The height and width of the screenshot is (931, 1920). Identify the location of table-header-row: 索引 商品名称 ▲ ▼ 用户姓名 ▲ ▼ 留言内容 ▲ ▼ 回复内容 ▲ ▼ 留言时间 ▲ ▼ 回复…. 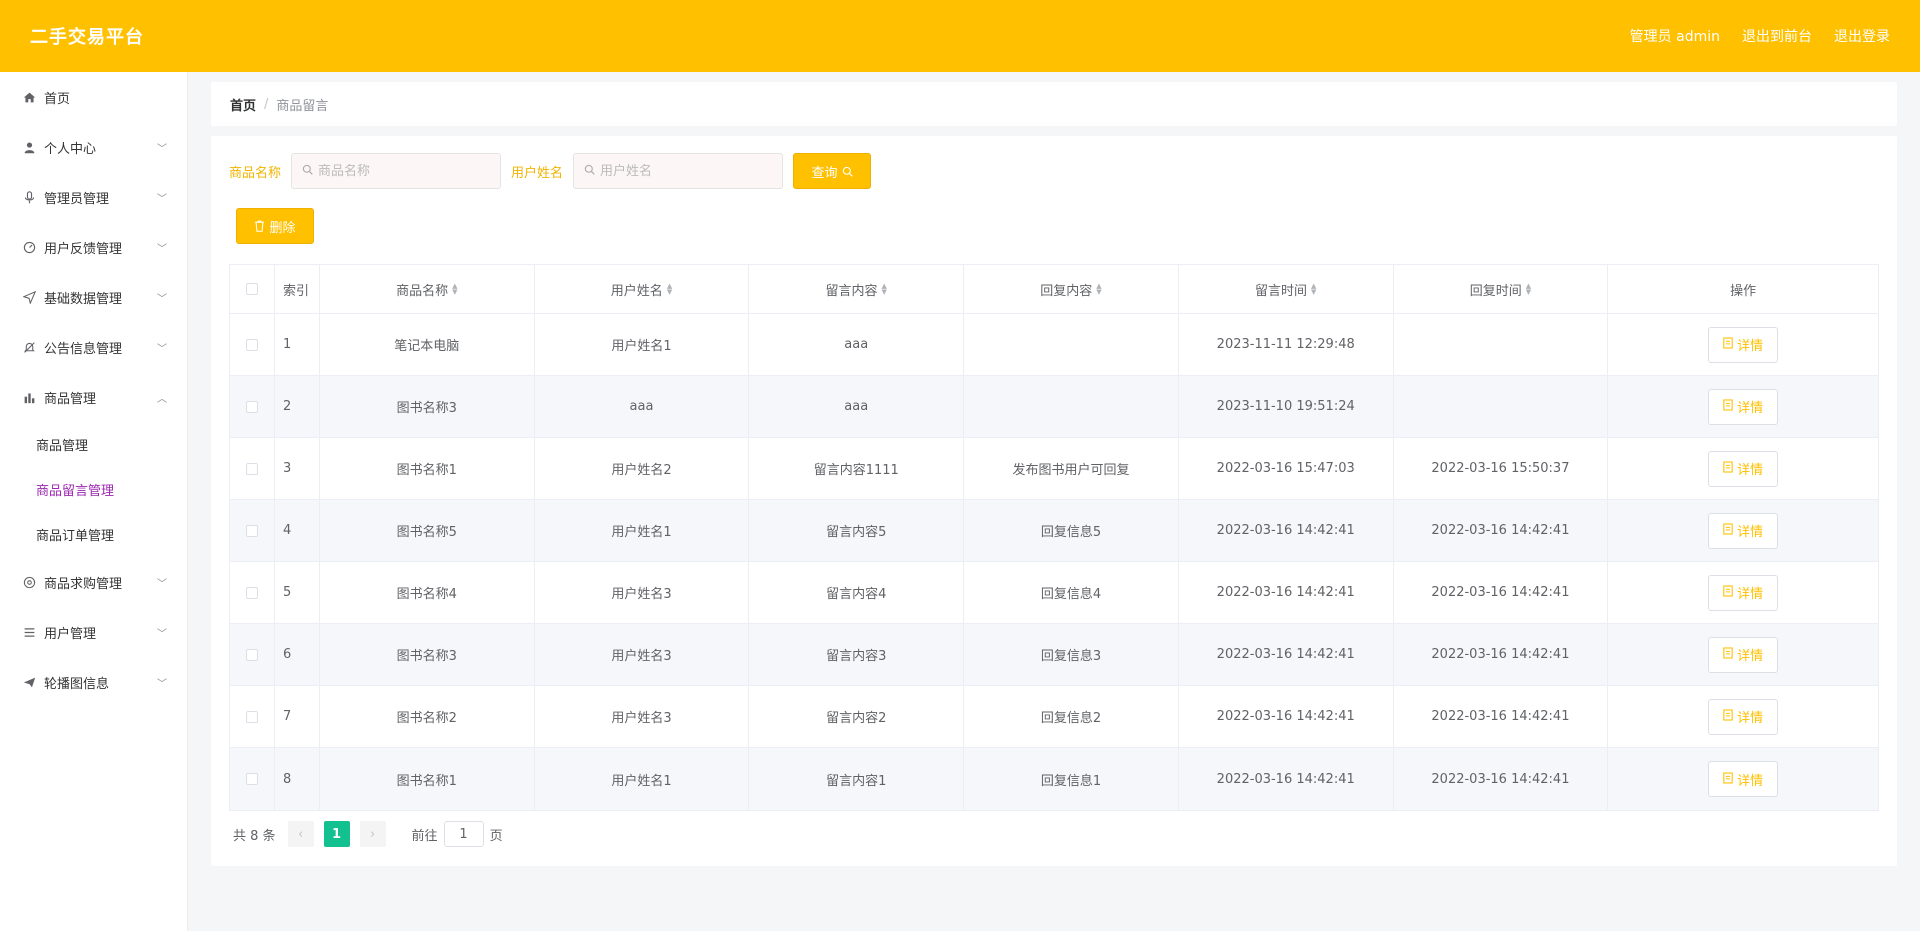
(1054, 289).